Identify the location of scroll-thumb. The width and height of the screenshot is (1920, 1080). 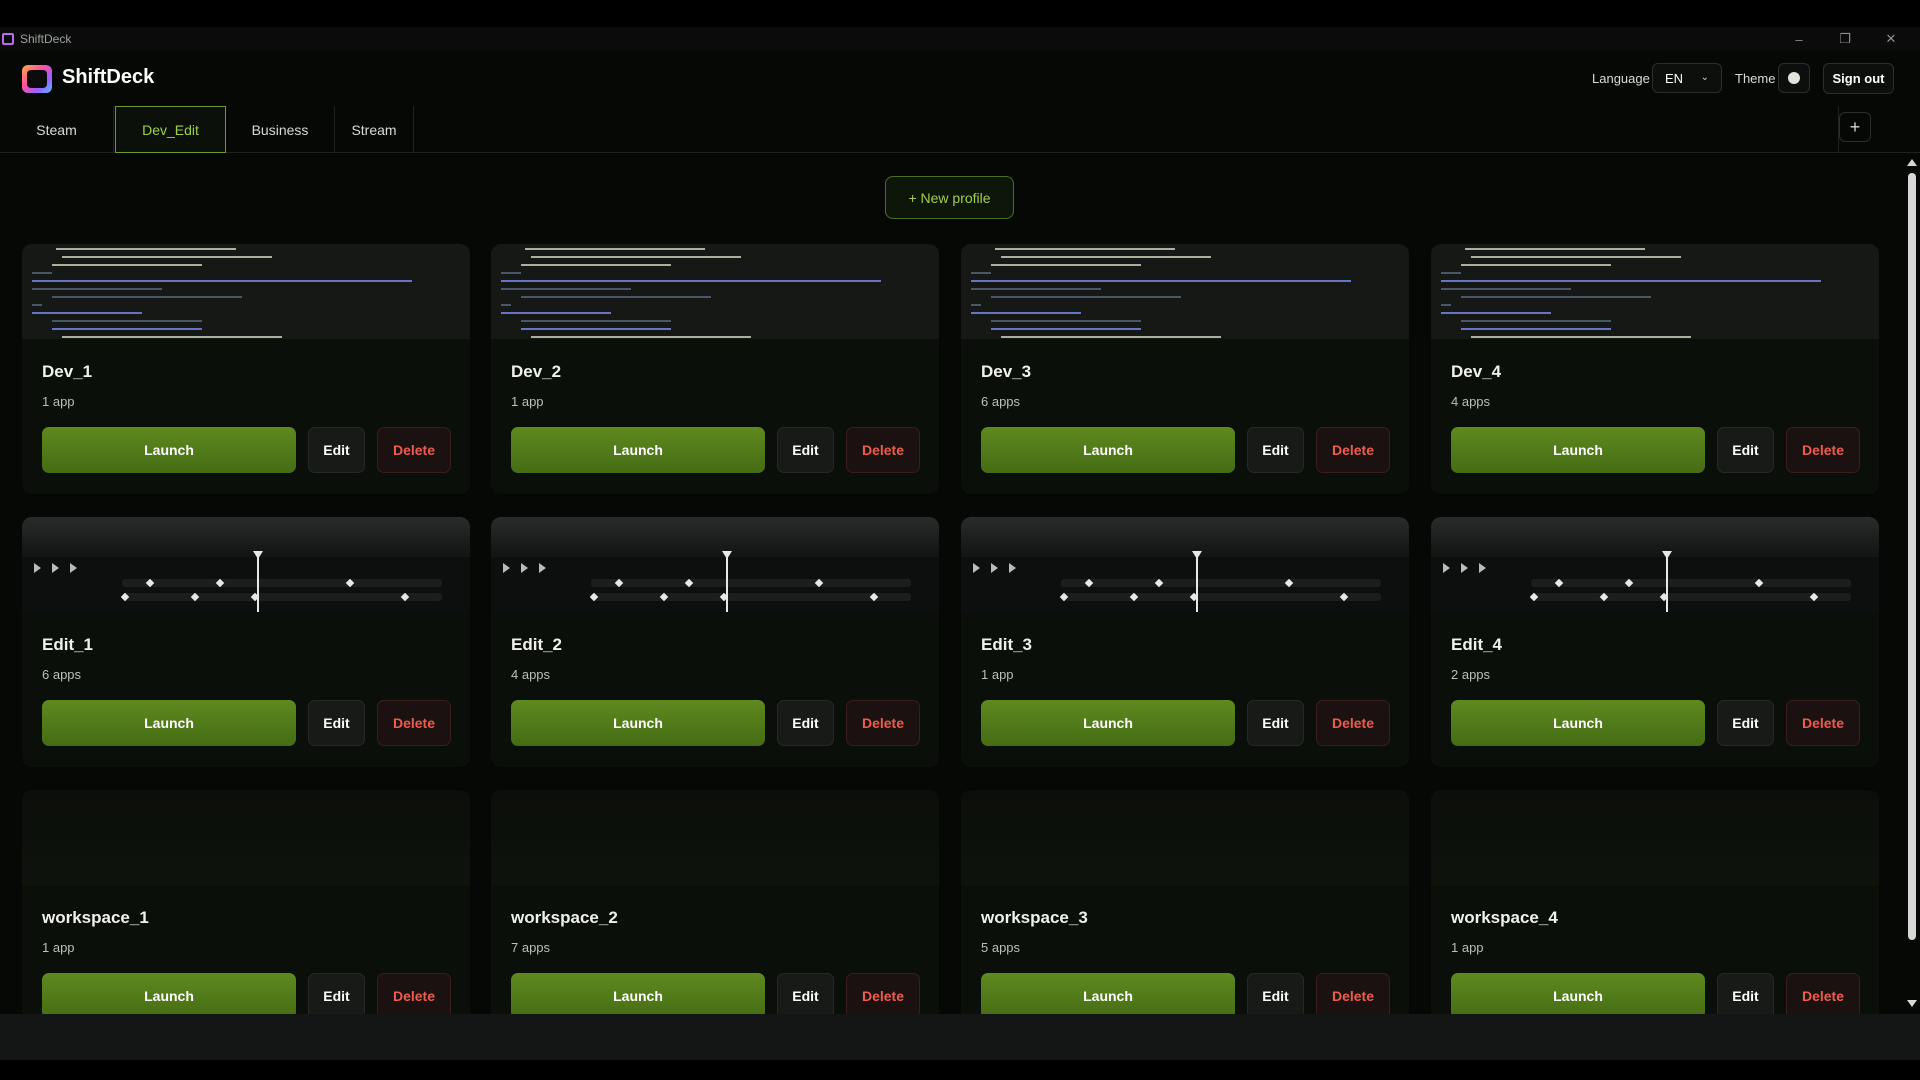
(1912, 556).